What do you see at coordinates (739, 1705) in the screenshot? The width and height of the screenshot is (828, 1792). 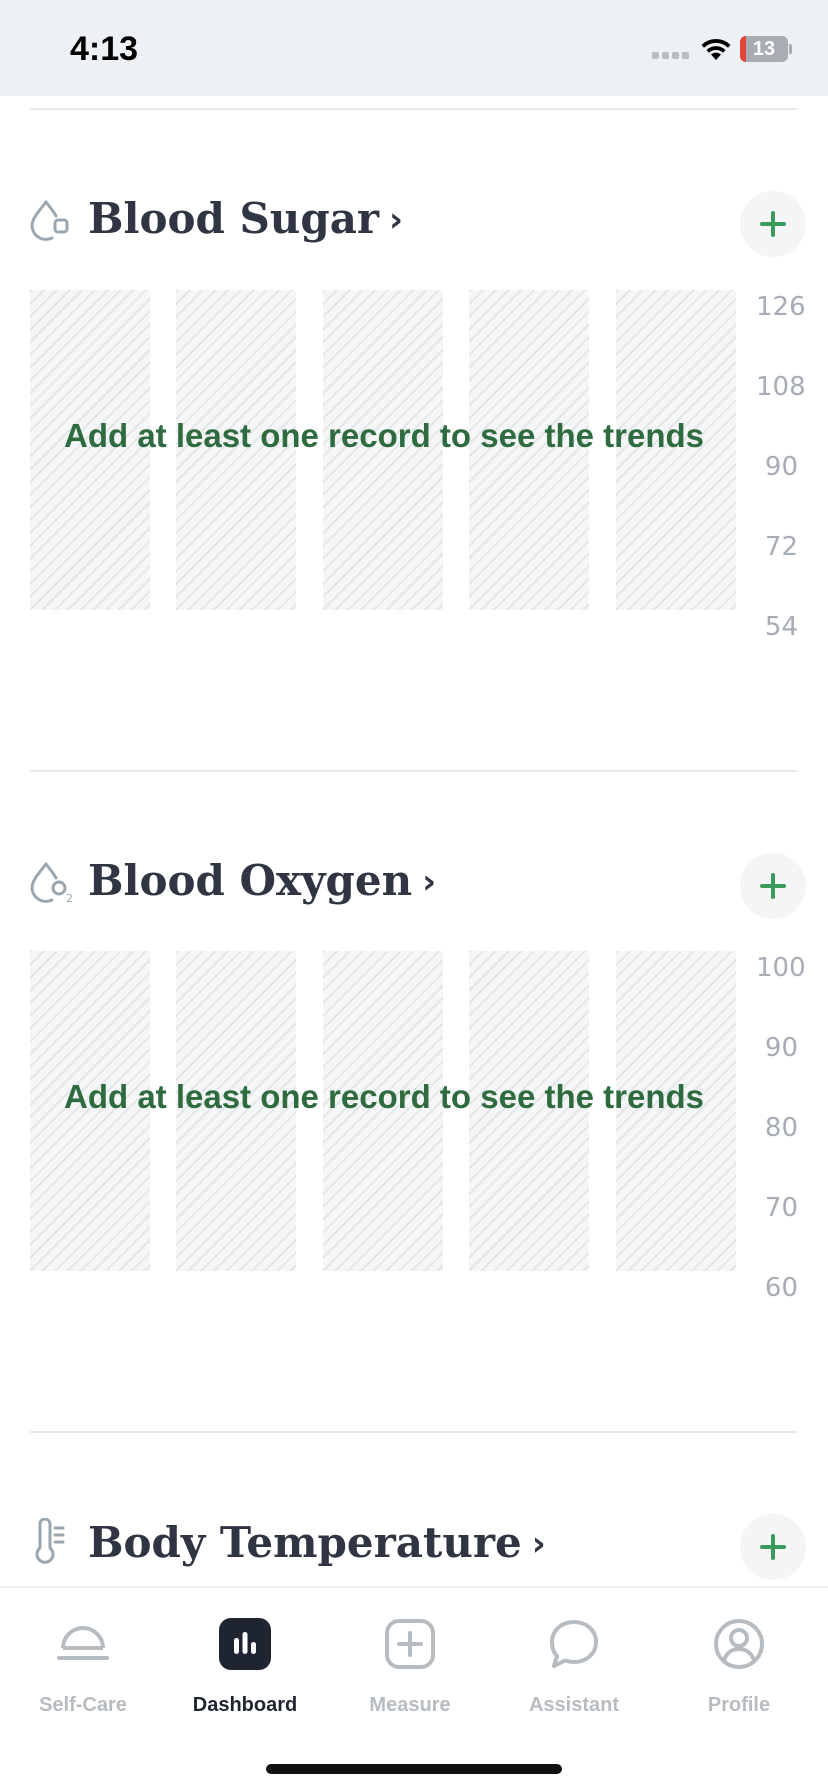 I see `tab-label: Profile` at bounding box center [739, 1705].